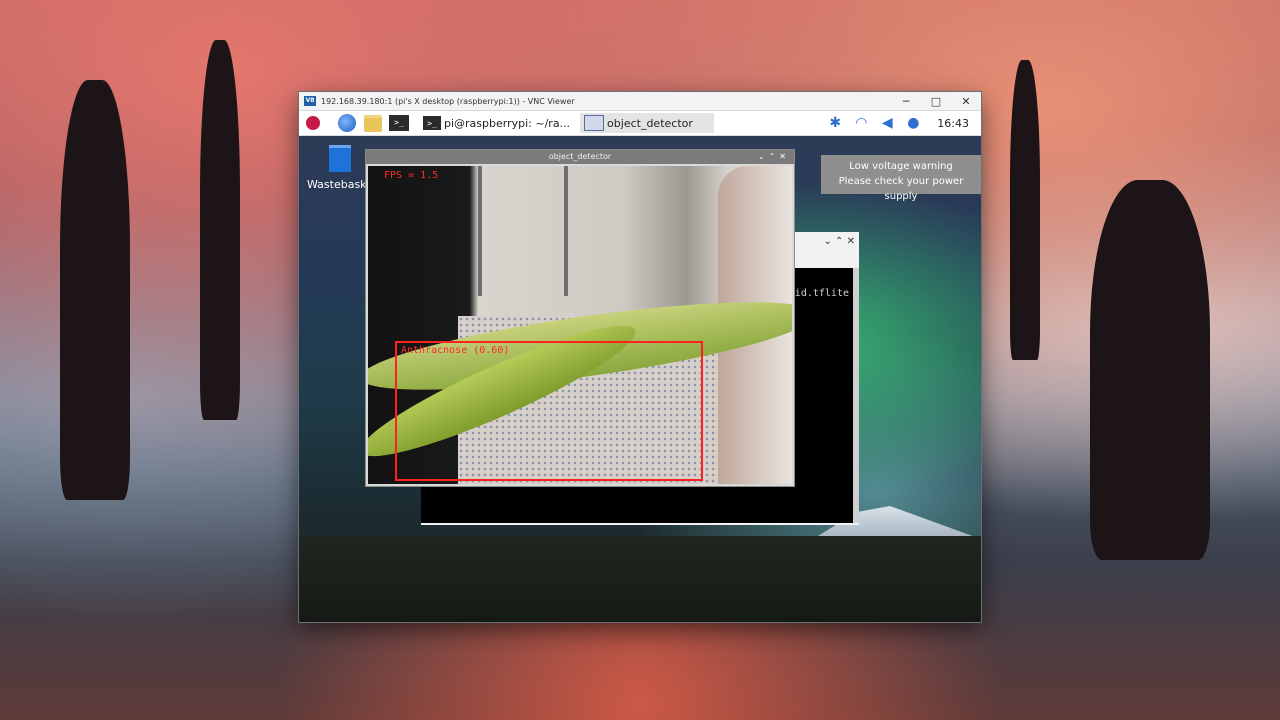 This screenshot has width=1280, height=720. I want to click on web-browser-icon, so click(347, 123).